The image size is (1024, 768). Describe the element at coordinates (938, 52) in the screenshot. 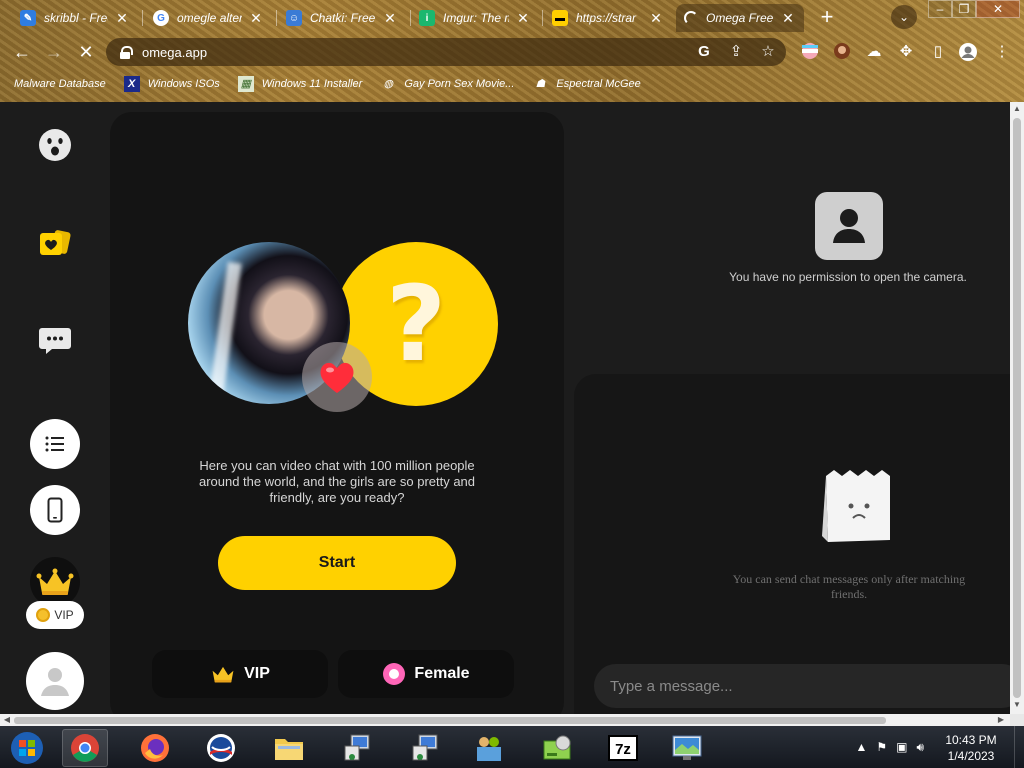

I see `side-panel-icon: ▯` at that location.